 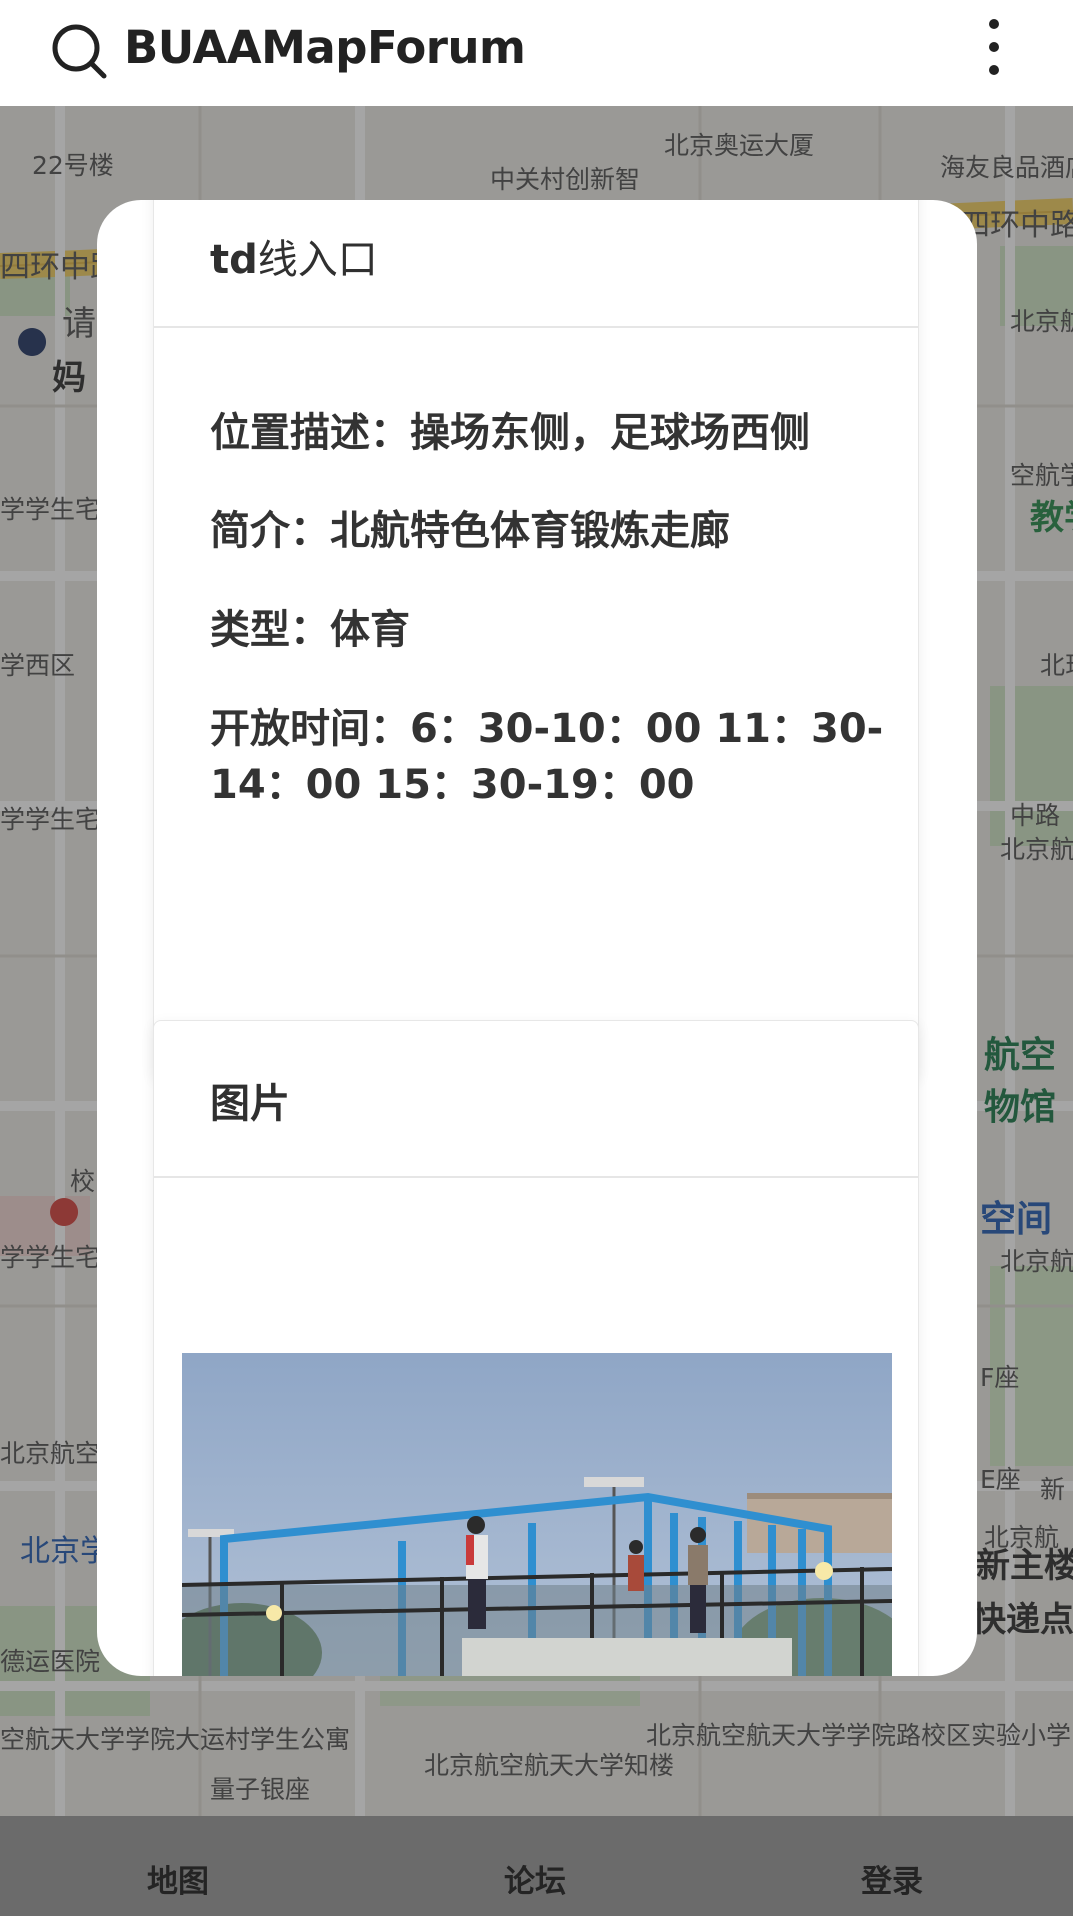 I want to click on place-photo, so click(x=537, y=1514).